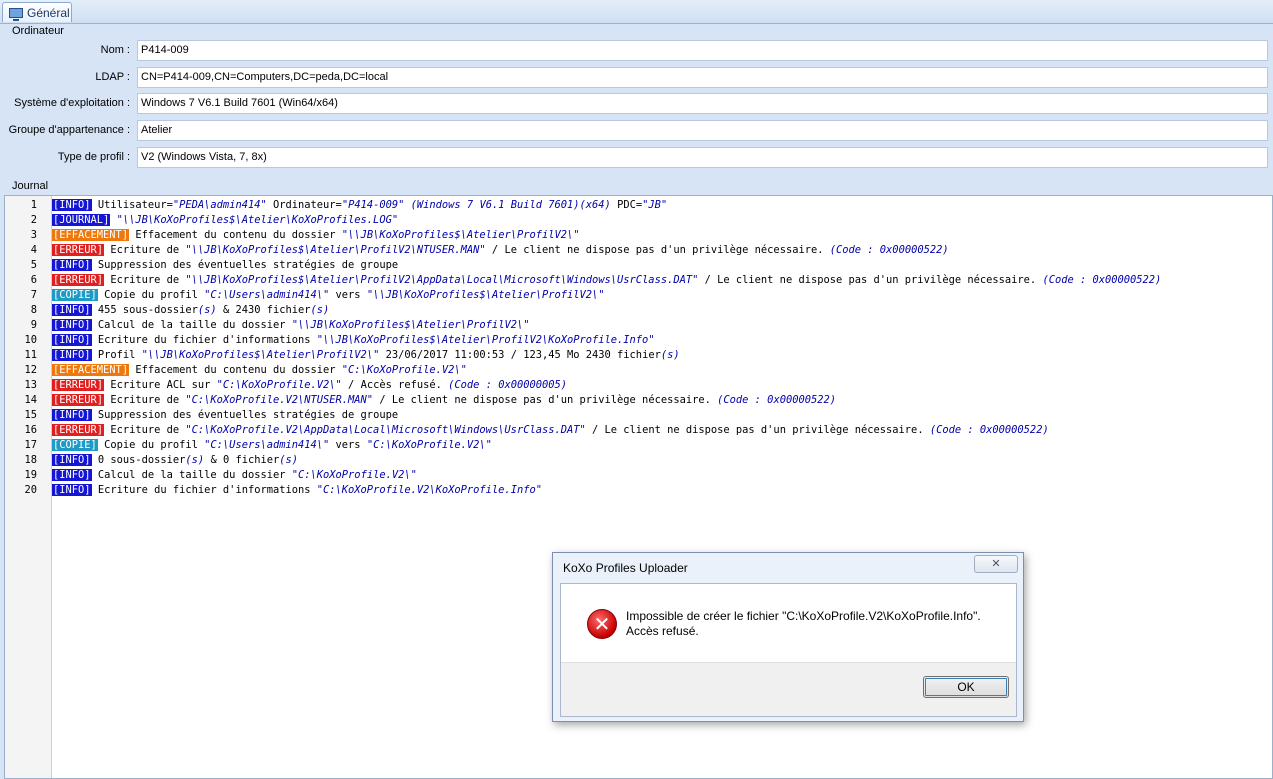  I want to click on name-row: Nom : P414-009, so click(636, 51).